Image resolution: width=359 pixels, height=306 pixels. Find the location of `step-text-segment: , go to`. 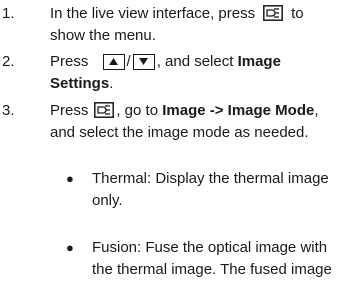

step-text-segment: , go to is located at coordinates (137, 110).